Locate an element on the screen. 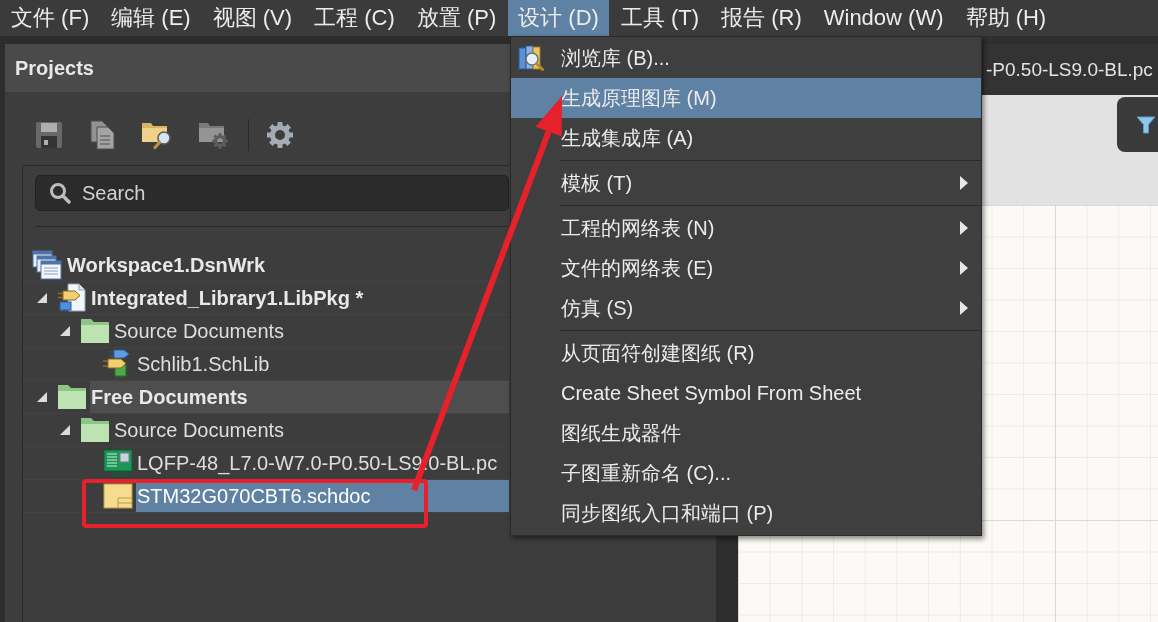 The width and height of the screenshot is (1158, 622). filter-icon is located at coordinates (1146, 124).